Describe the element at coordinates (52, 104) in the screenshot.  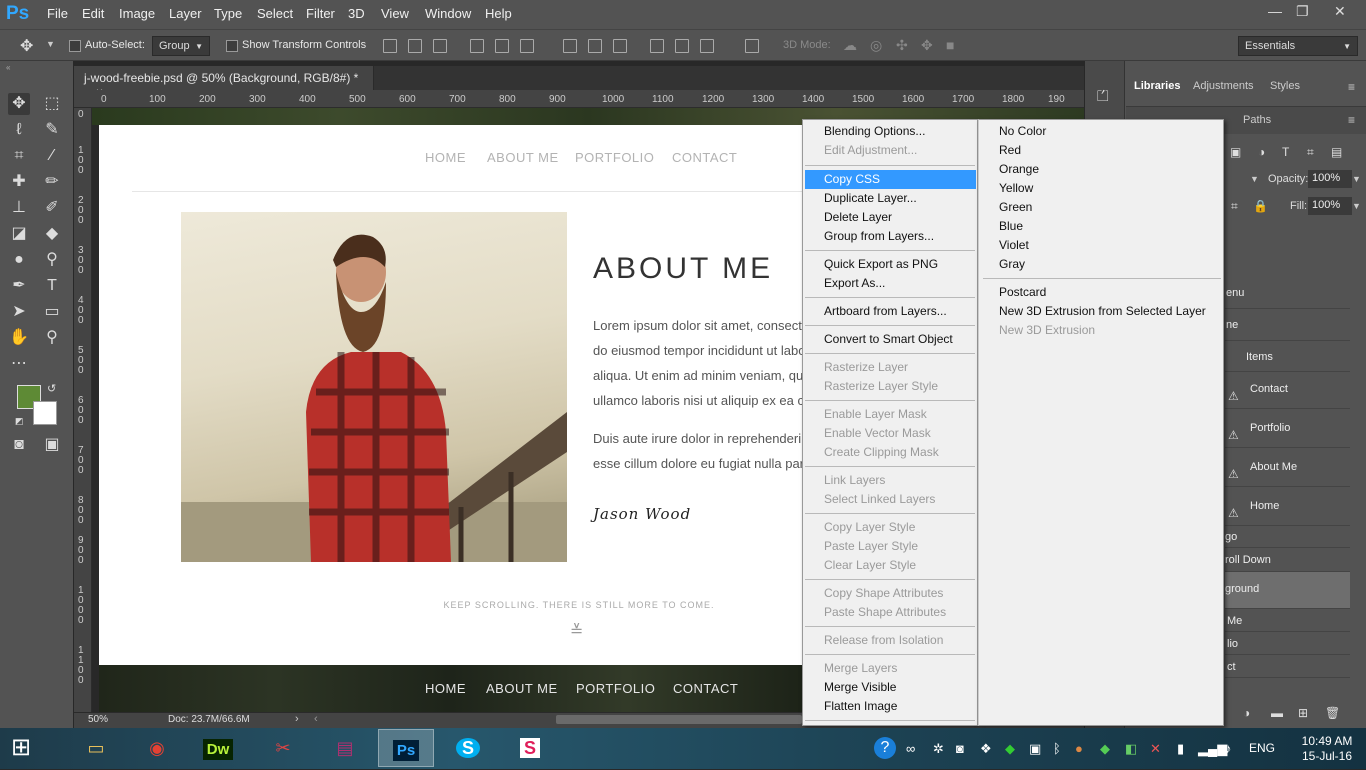
I see `marquee-tool-icon: ⬚` at that location.